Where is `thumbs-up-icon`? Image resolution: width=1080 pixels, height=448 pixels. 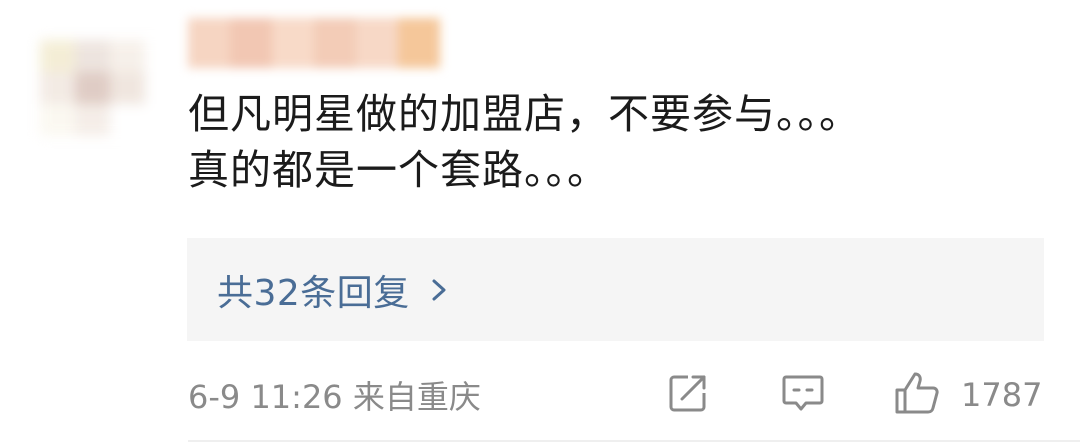
thumbs-up-icon is located at coordinates (917, 395).